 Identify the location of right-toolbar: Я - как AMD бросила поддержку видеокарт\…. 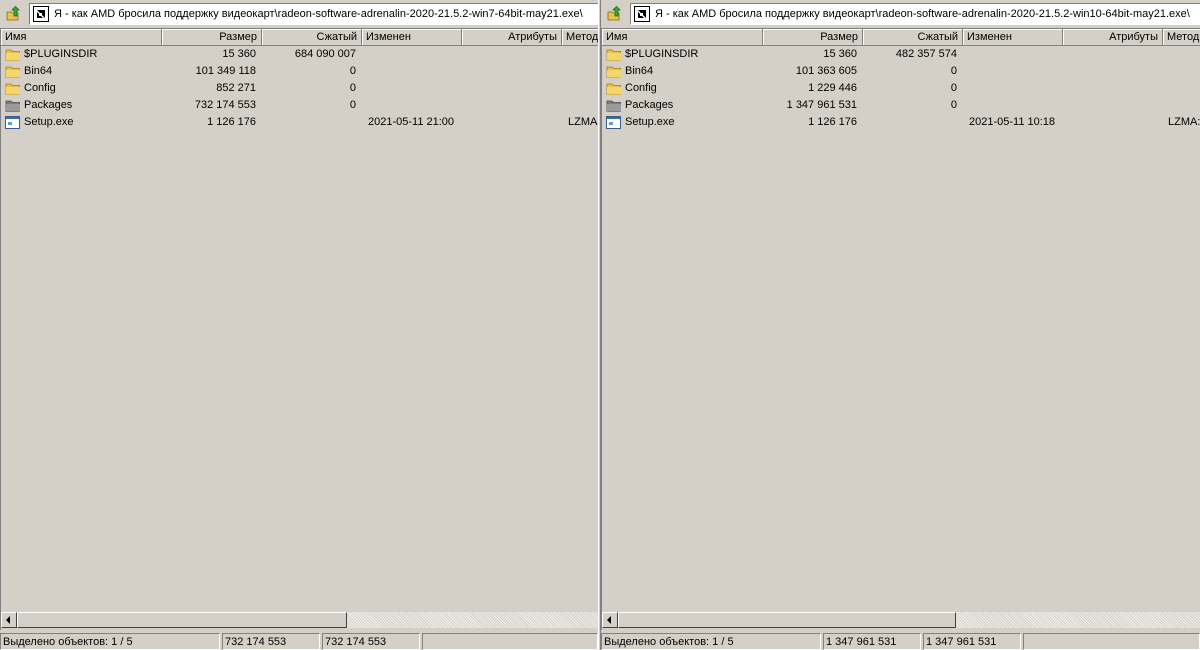
(900, 14).